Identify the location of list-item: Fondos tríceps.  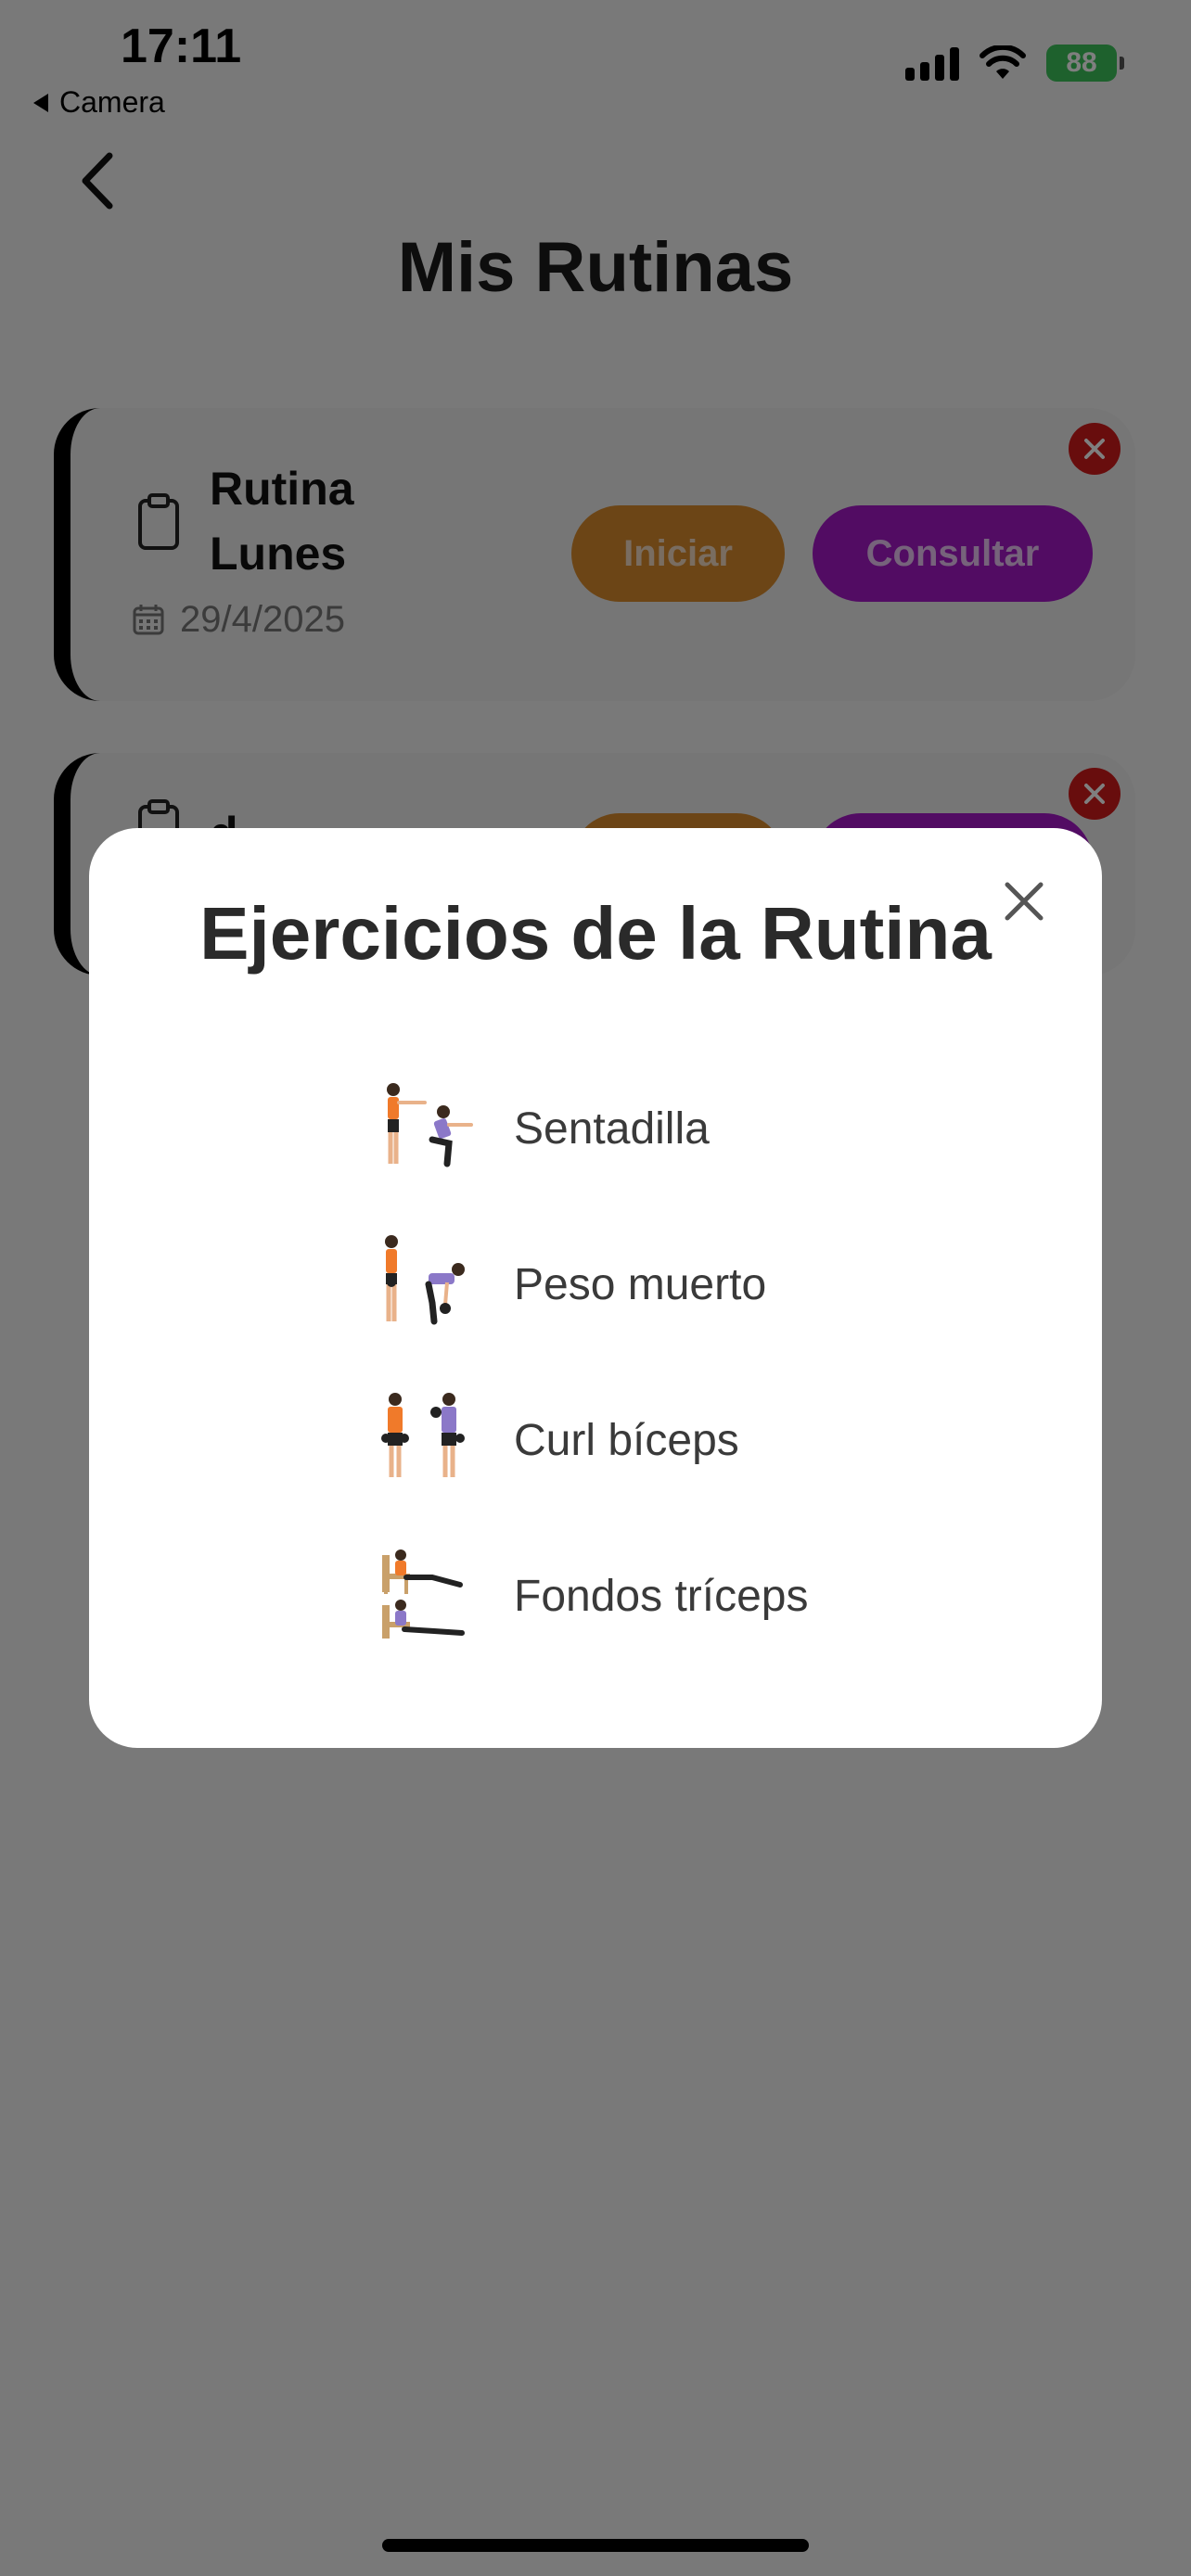
(692, 1596).